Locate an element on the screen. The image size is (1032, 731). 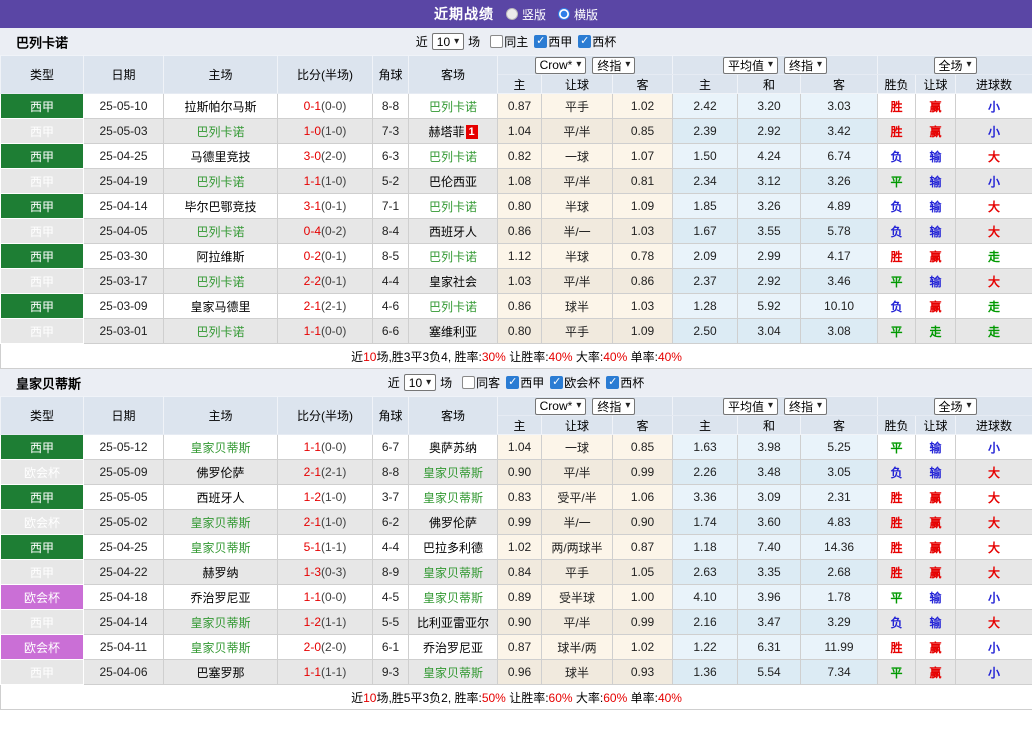
section-header-rayo: 巴列卡诺 近 10 ▾ 场 同主 ✓ 西甲 ✓ 西杯 is located at coordinates (516, 41).